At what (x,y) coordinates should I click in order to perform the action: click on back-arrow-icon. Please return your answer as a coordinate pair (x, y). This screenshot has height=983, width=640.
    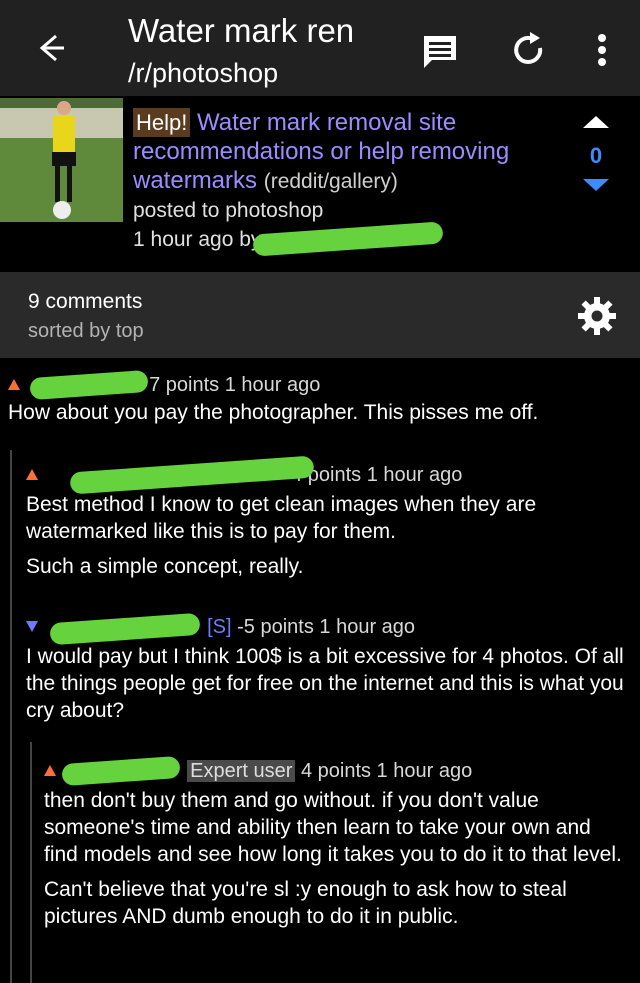
    Looking at the image, I should click on (50, 48).